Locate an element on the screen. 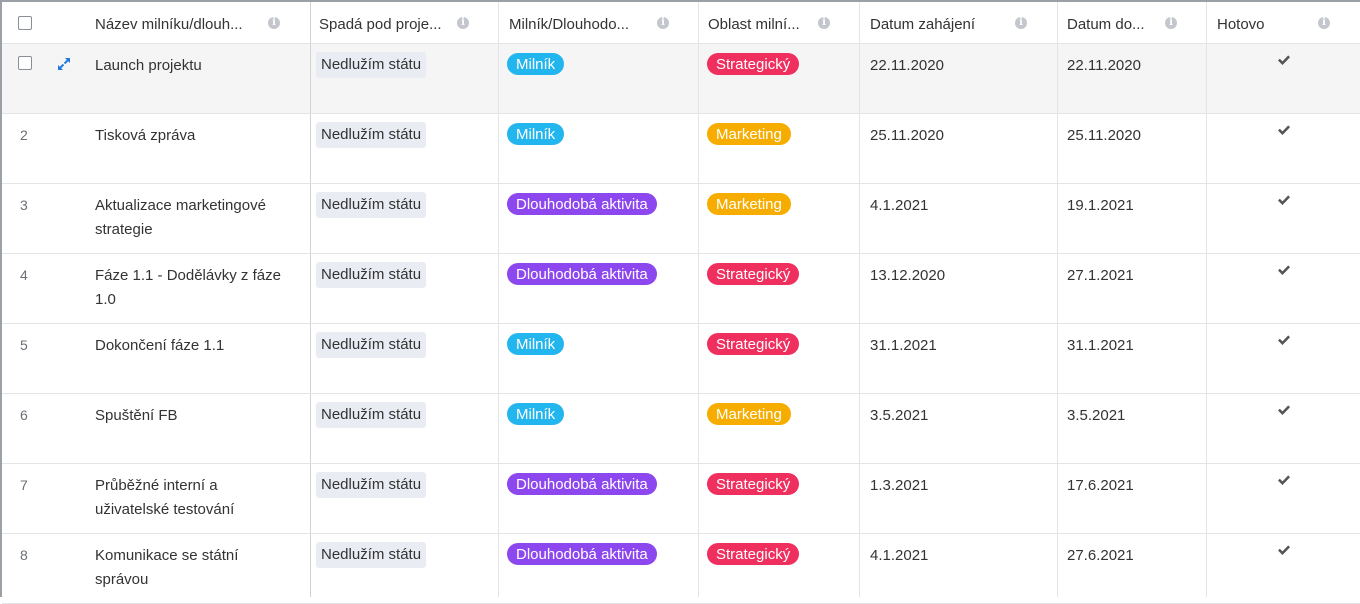 This screenshot has width=1360, height=604. end-date: 19.1.2021 is located at coordinates (1100, 205).